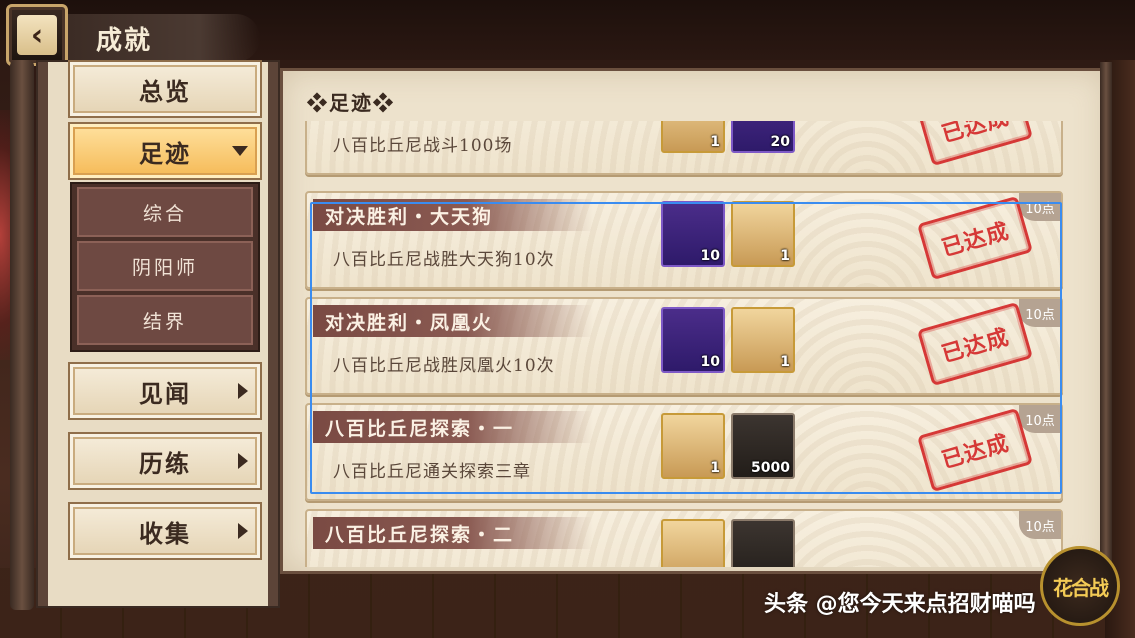 The width and height of the screenshot is (1135, 638). I want to click on chevron-left-icon: ‹, so click(37, 35).